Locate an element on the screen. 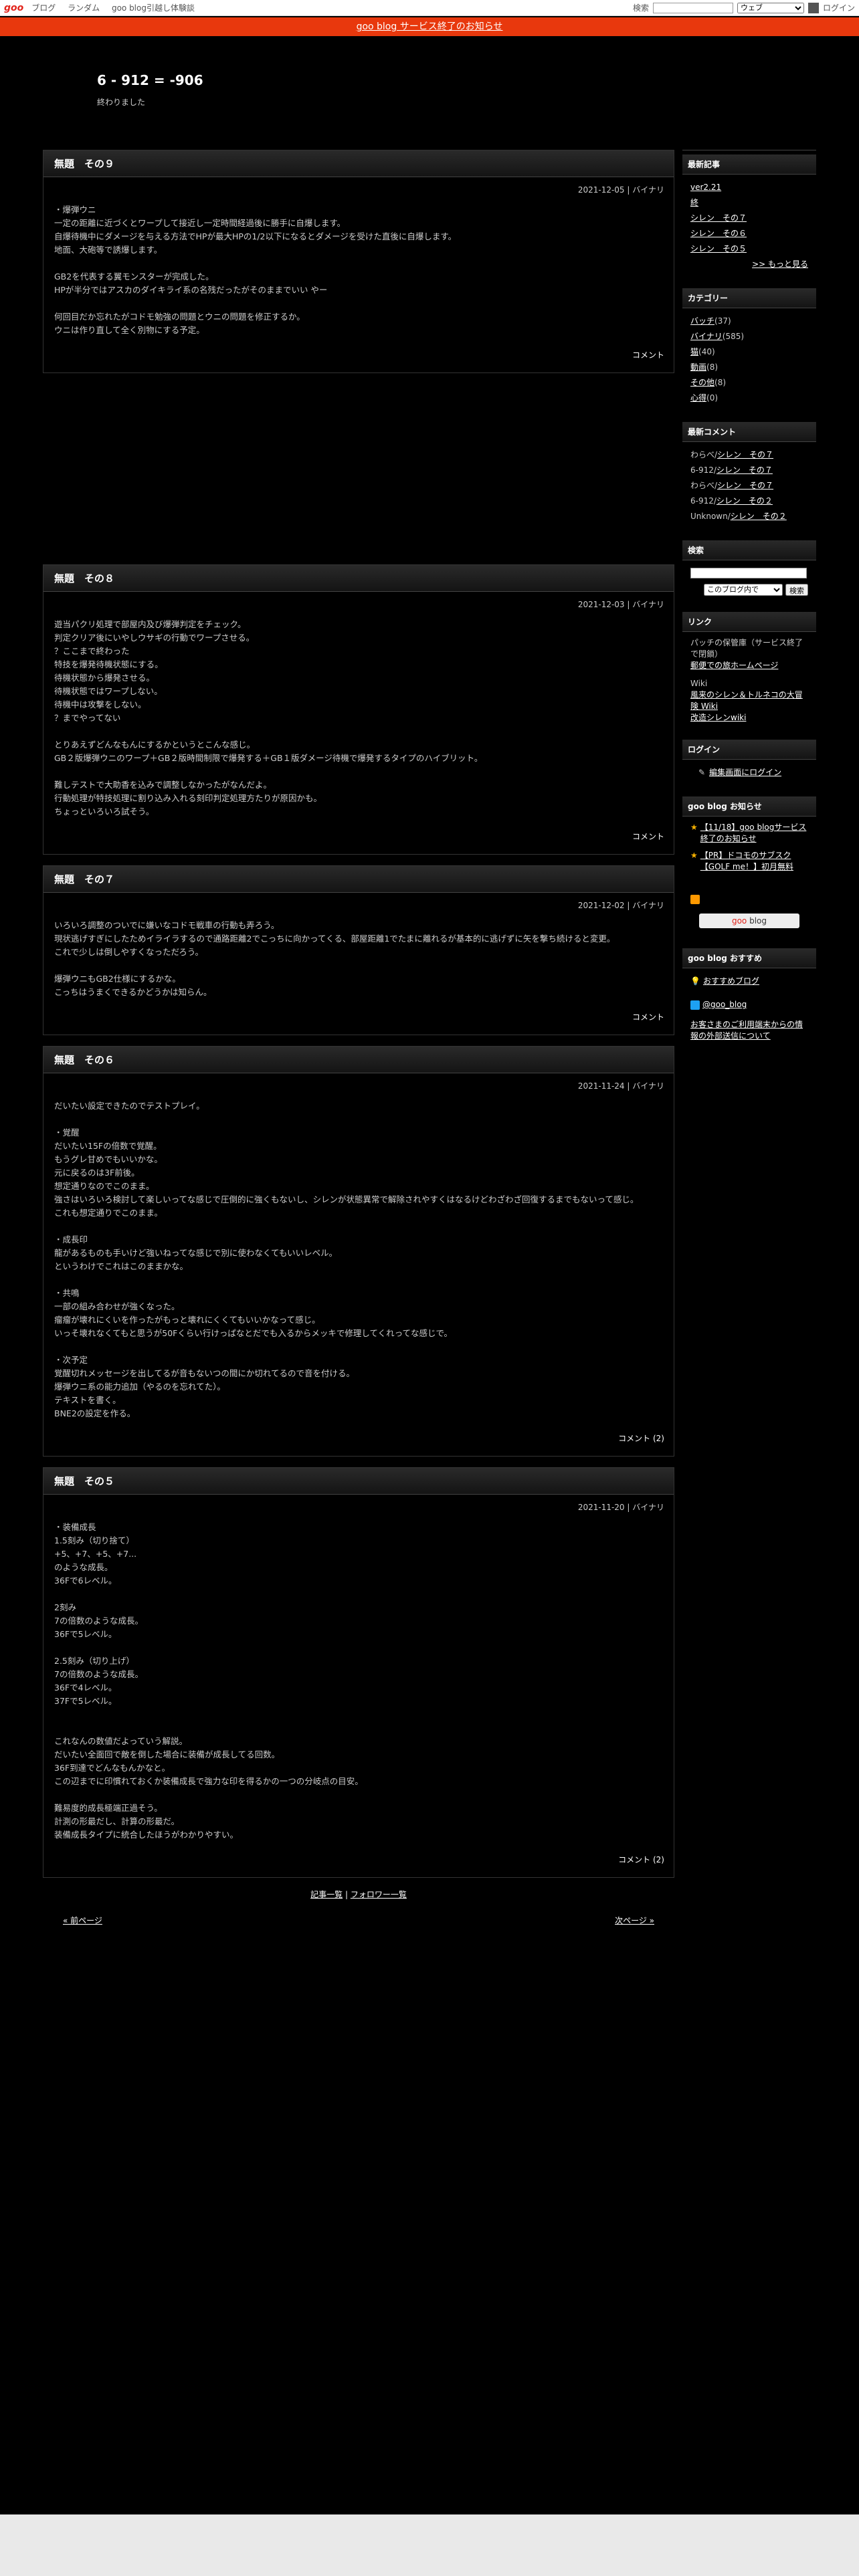 The height and width of the screenshot is (2576, 859). blog-search-input is located at coordinates (748, 572).